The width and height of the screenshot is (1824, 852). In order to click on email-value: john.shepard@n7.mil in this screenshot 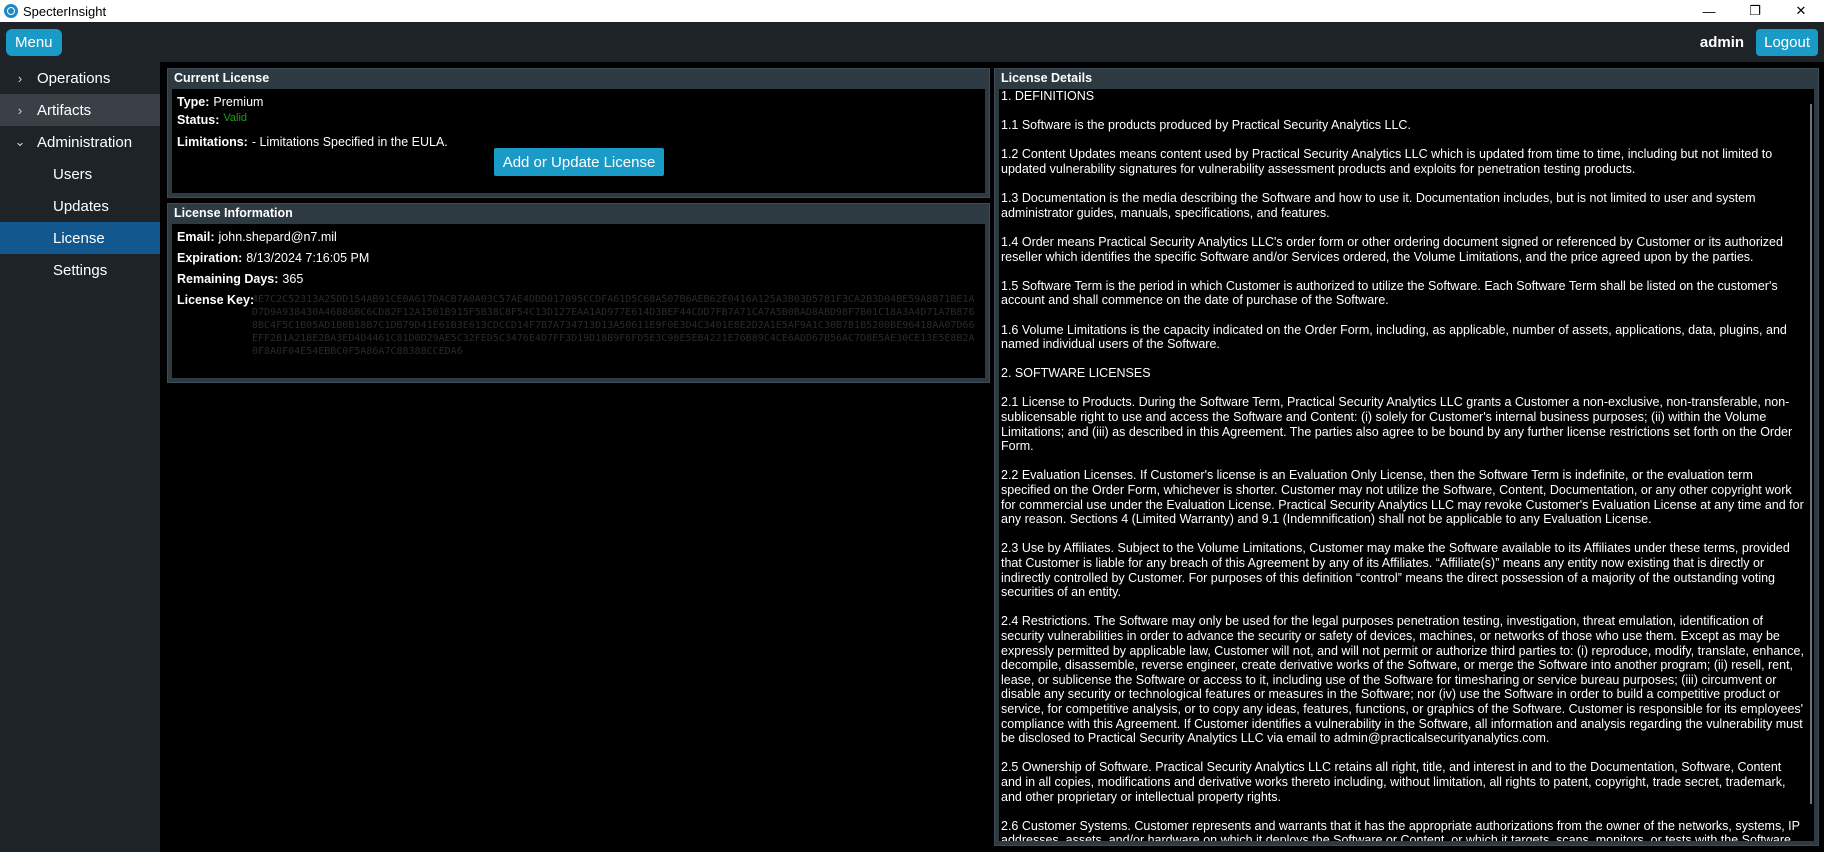, I will do `click(277, 237)`.